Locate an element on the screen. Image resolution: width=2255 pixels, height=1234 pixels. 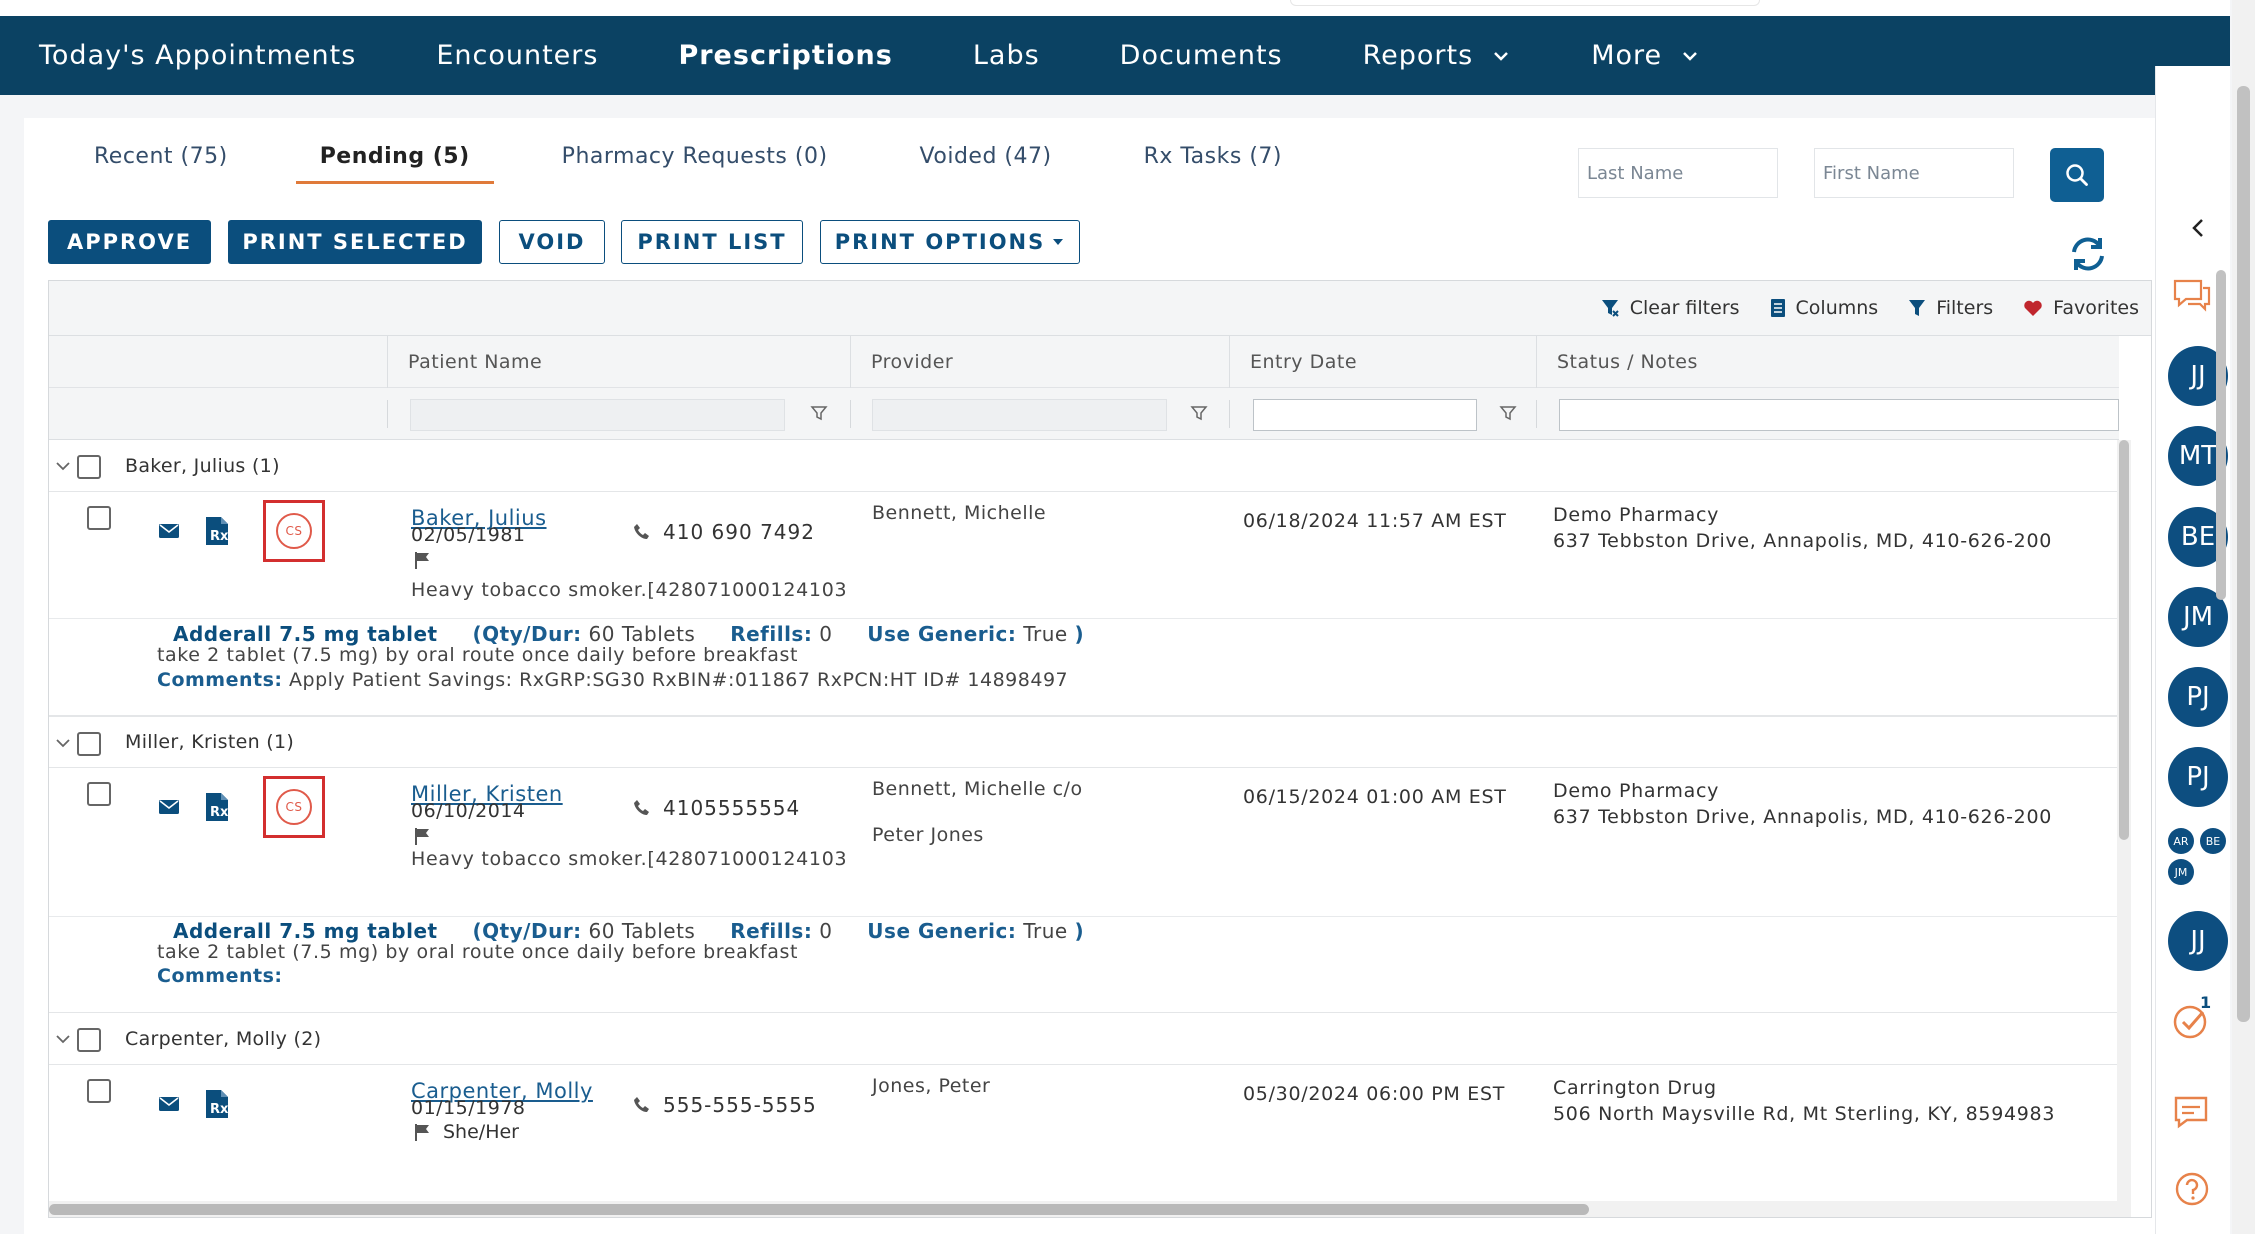
page-scrollbar is located at coordinates (2243, 617).